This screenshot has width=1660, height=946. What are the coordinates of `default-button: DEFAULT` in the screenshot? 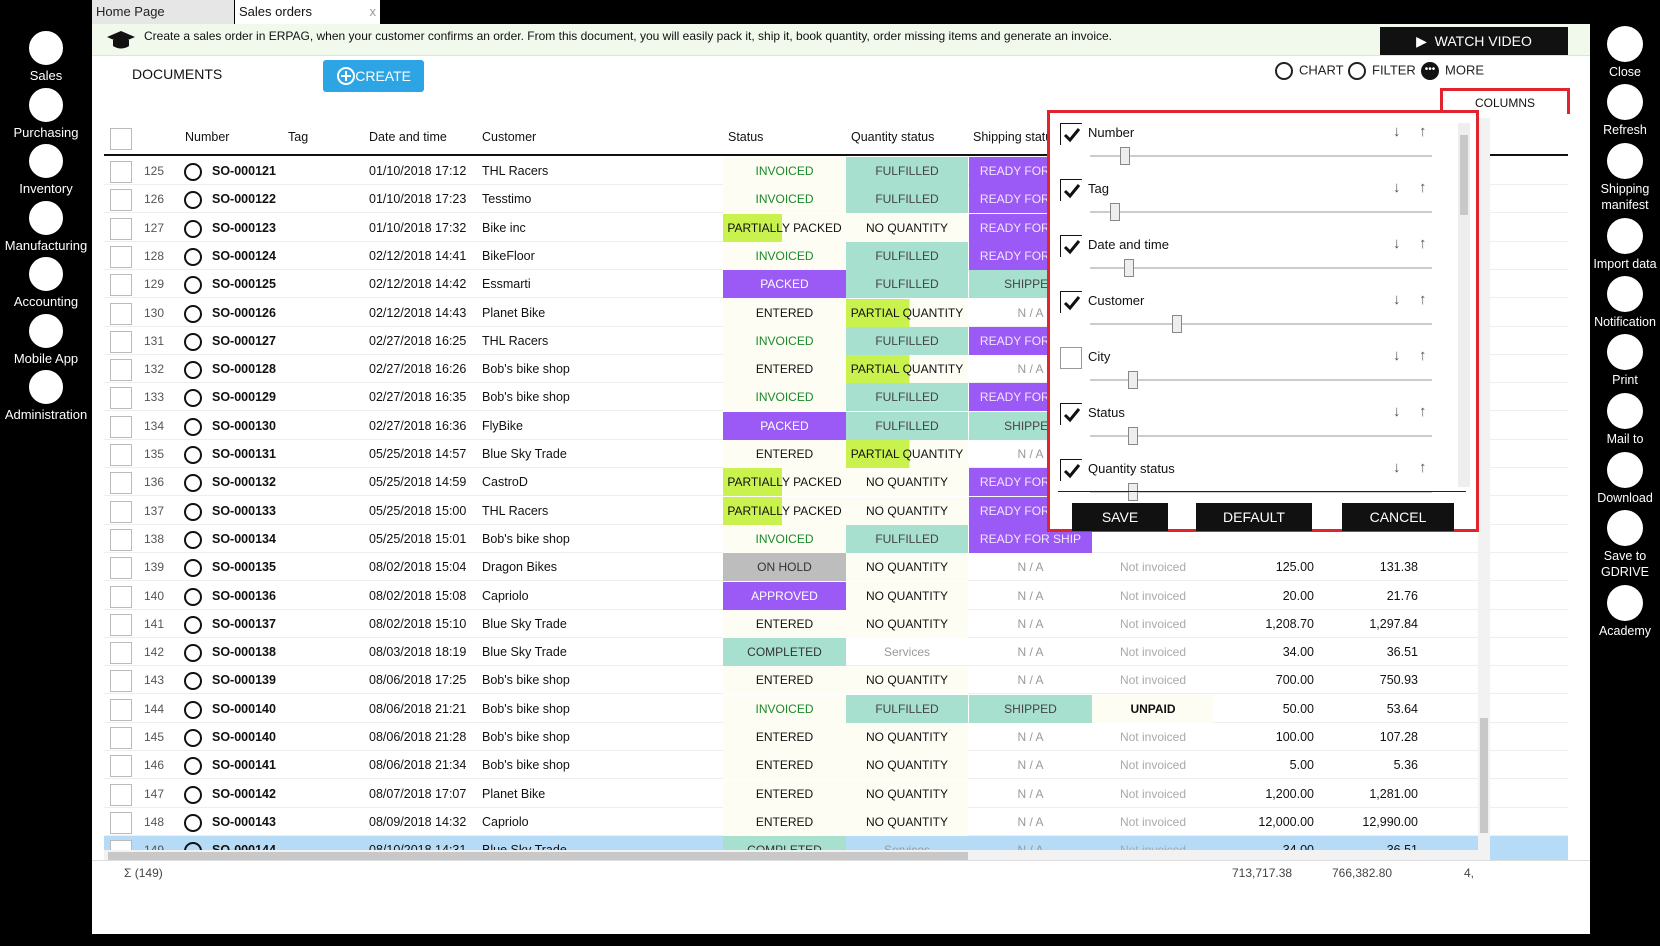 It's located at (1254, 517).